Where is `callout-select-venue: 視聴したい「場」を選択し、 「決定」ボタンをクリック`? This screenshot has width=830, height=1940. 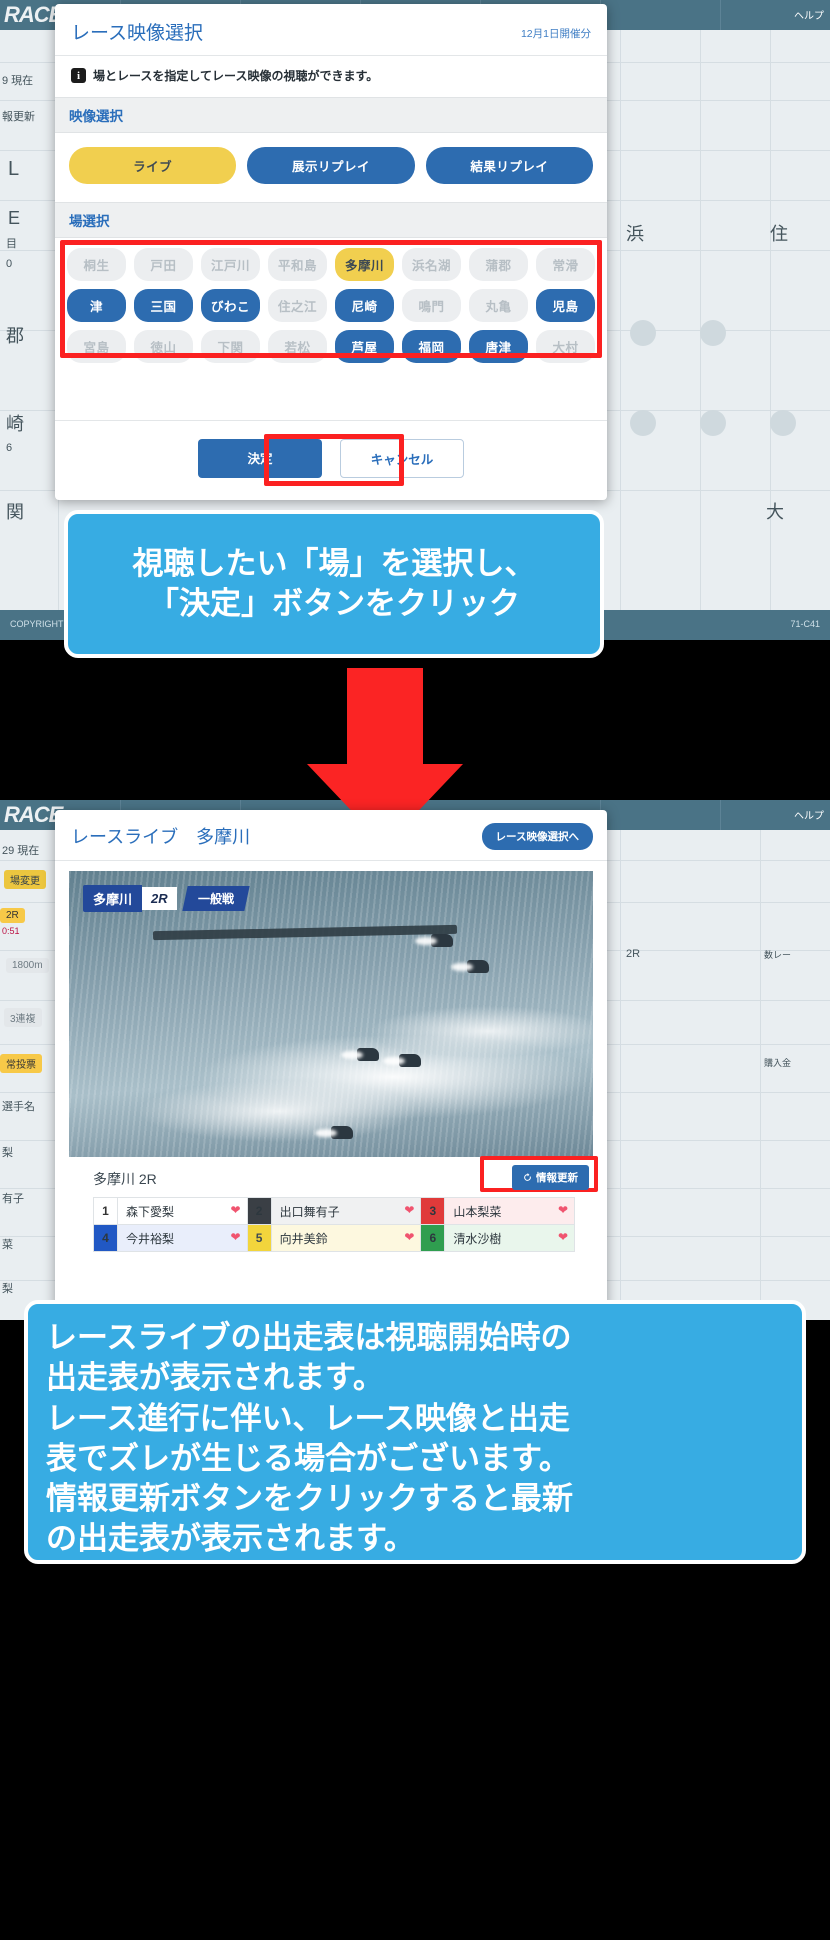
callout-select-venue: 視聴したい「場」を選択し、 「決定」ボタンをクリック is located at coordinates (334, 584).